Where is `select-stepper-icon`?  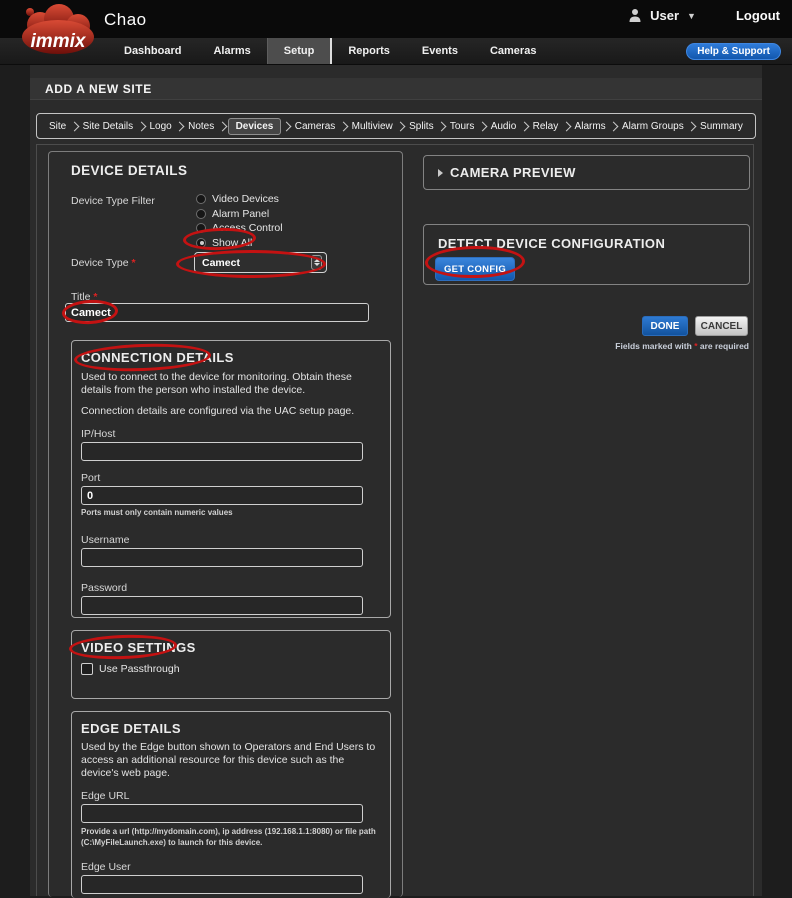
select-stepper-icon is located at coordinates (316, 262).